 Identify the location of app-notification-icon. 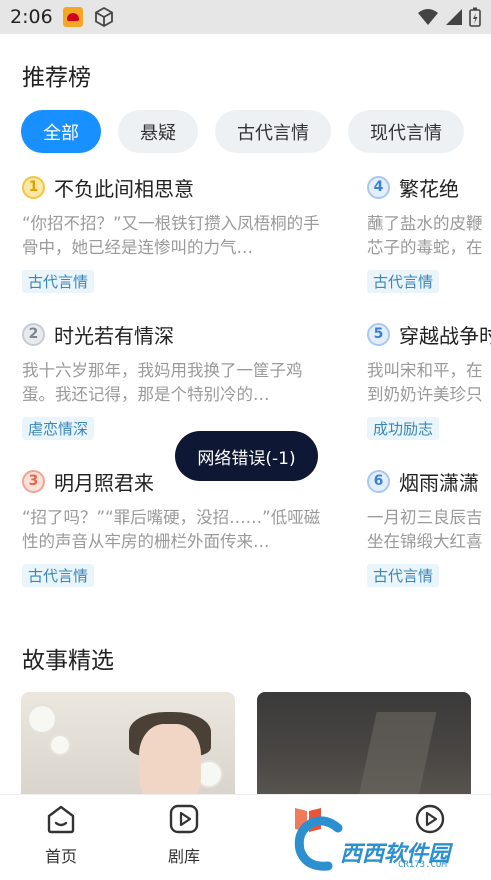
(72, 17).